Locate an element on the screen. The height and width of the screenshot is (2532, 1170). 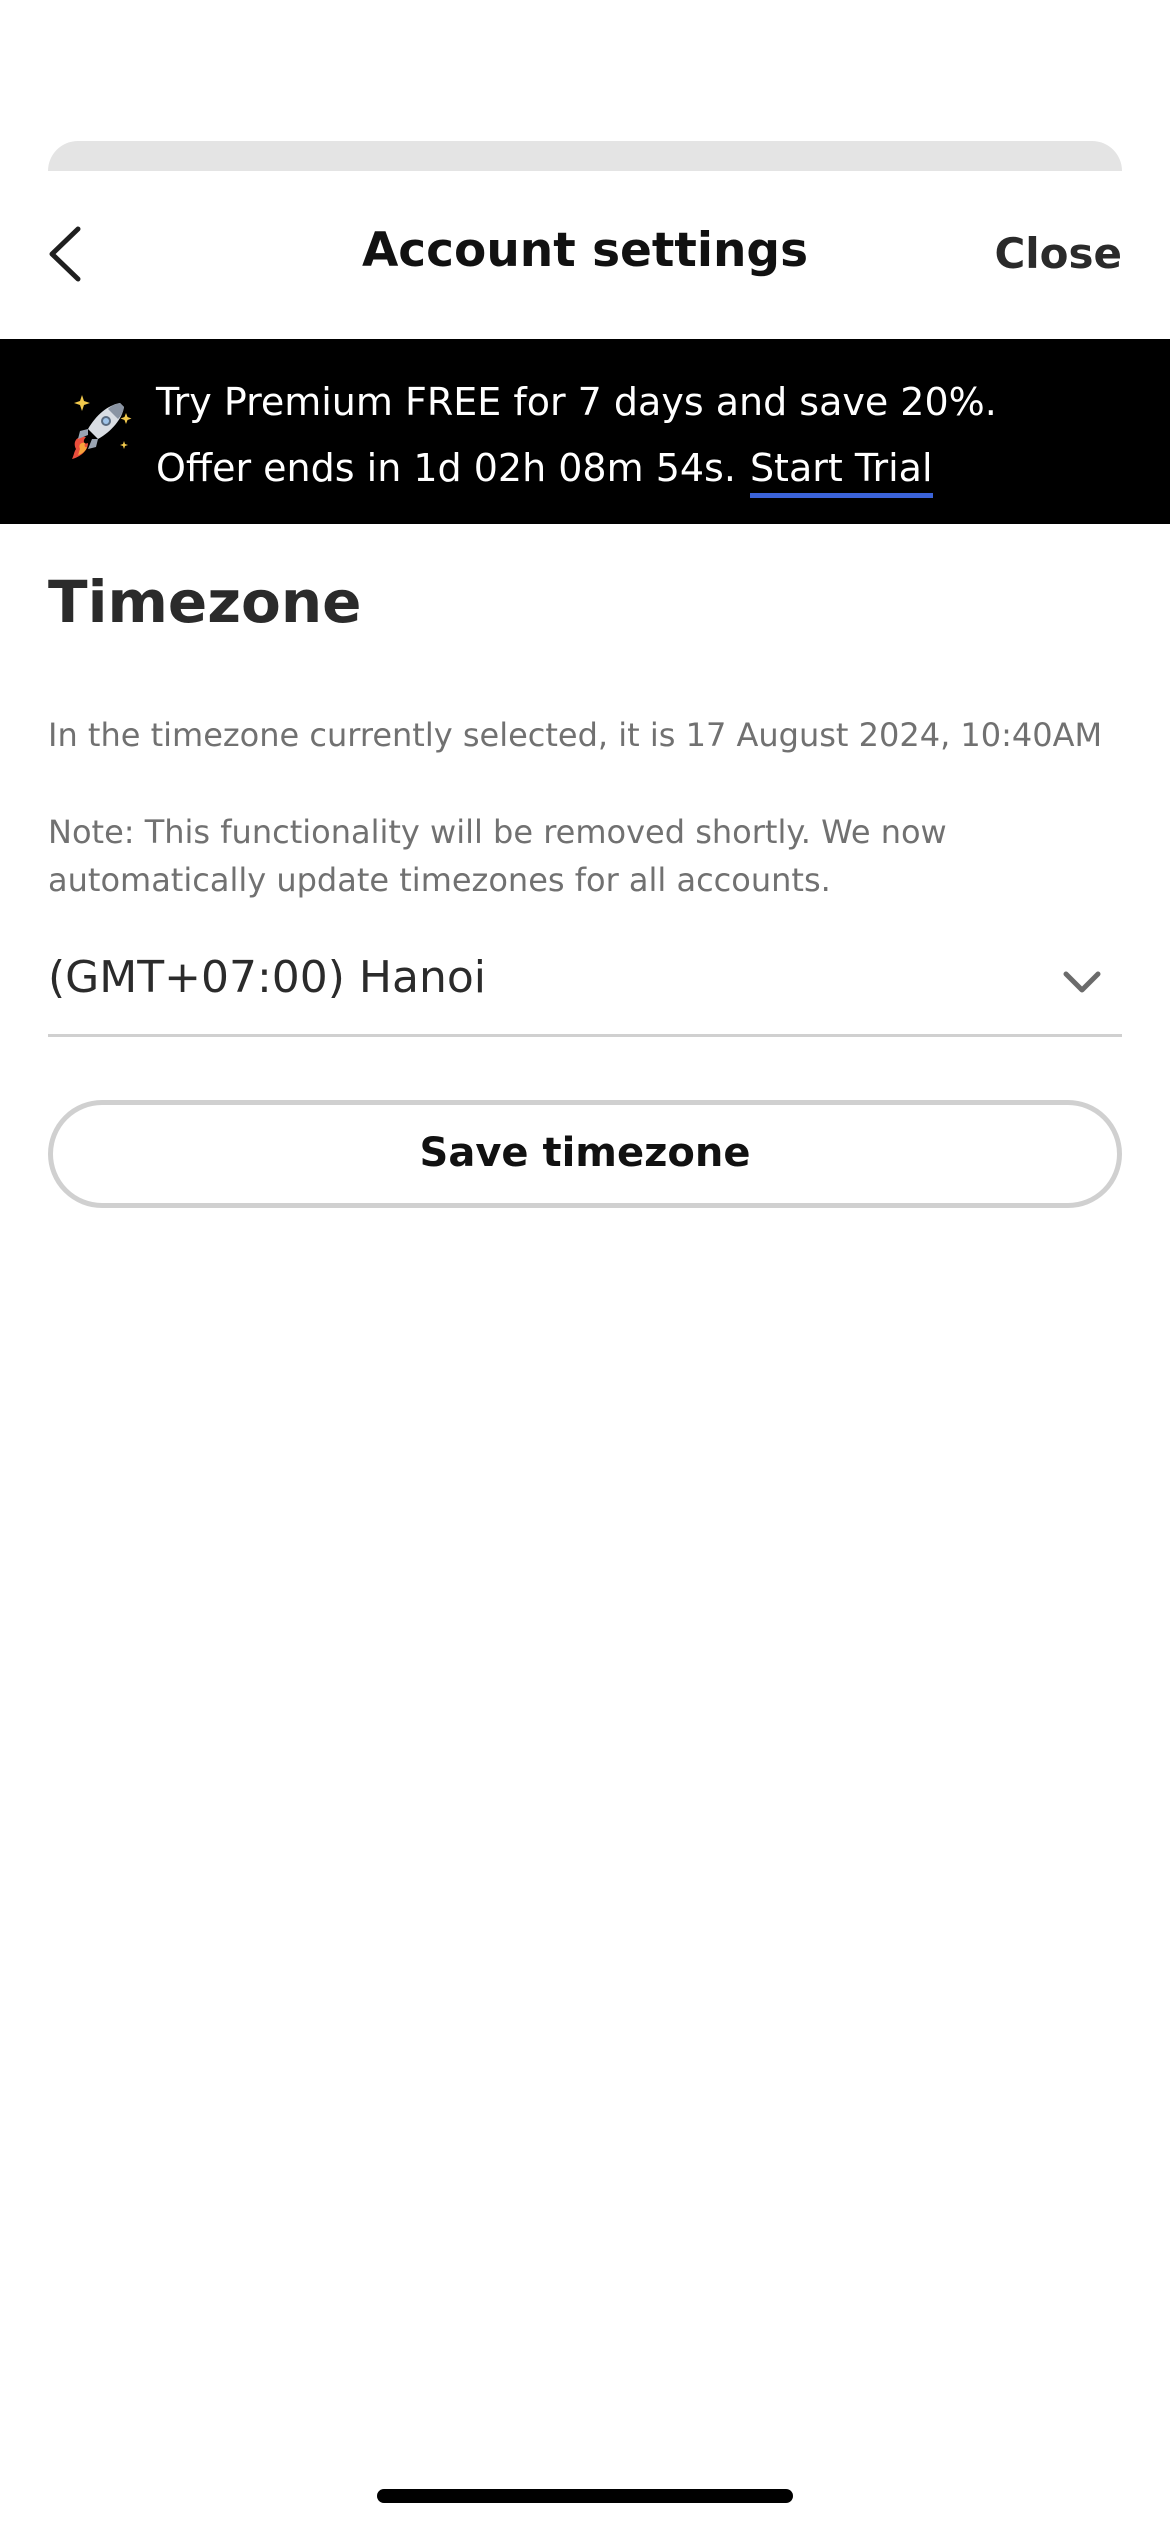
chevron-left-icon is located at coordinates (65, 254).